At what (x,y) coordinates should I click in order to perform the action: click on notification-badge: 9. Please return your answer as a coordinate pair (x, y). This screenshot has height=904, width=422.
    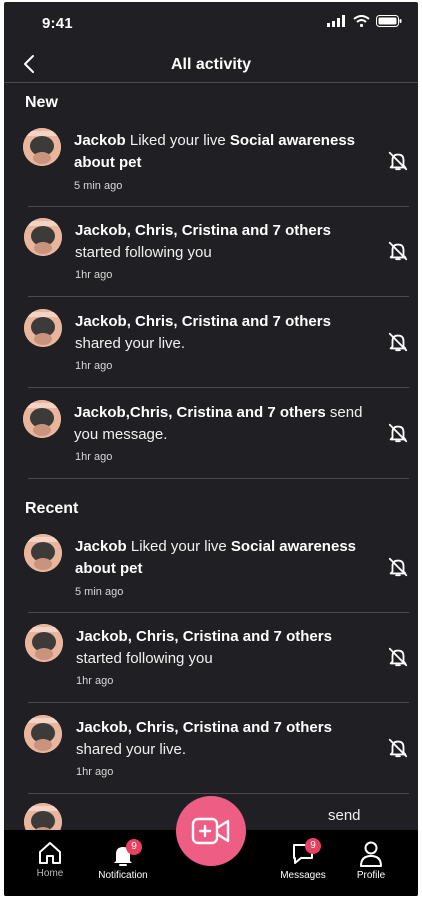
    Looking at the image, I should click on (134, 847).